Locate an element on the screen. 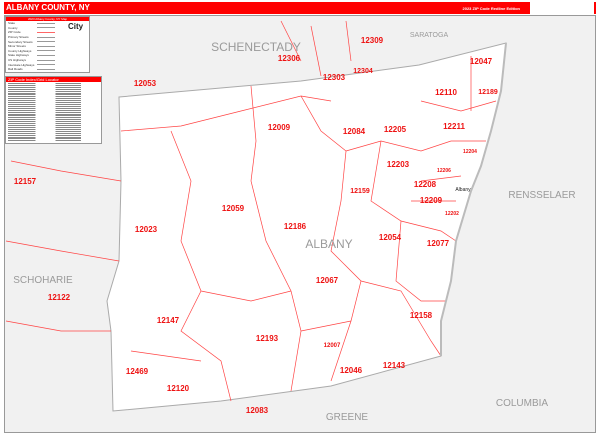 Image resolution: width=600 pixels, height=436 pixels. legend-item-label: US Highways is located at coordinates (17, 60).